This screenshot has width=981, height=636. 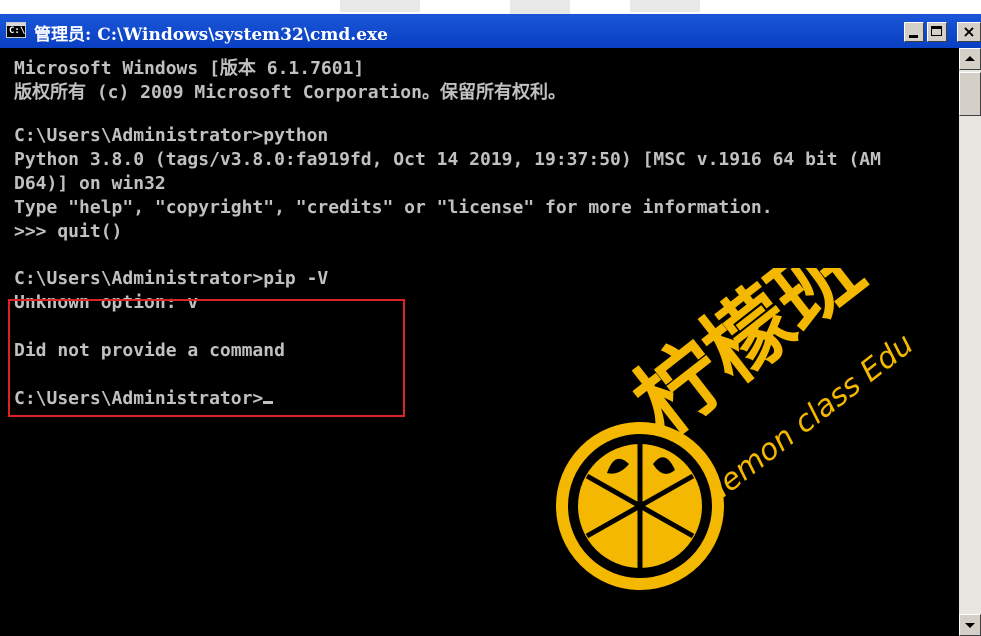 What do you see at coordinates (913, 36) in the screenshot?
I see `minimize-icon` at bounding box center [913, 36].